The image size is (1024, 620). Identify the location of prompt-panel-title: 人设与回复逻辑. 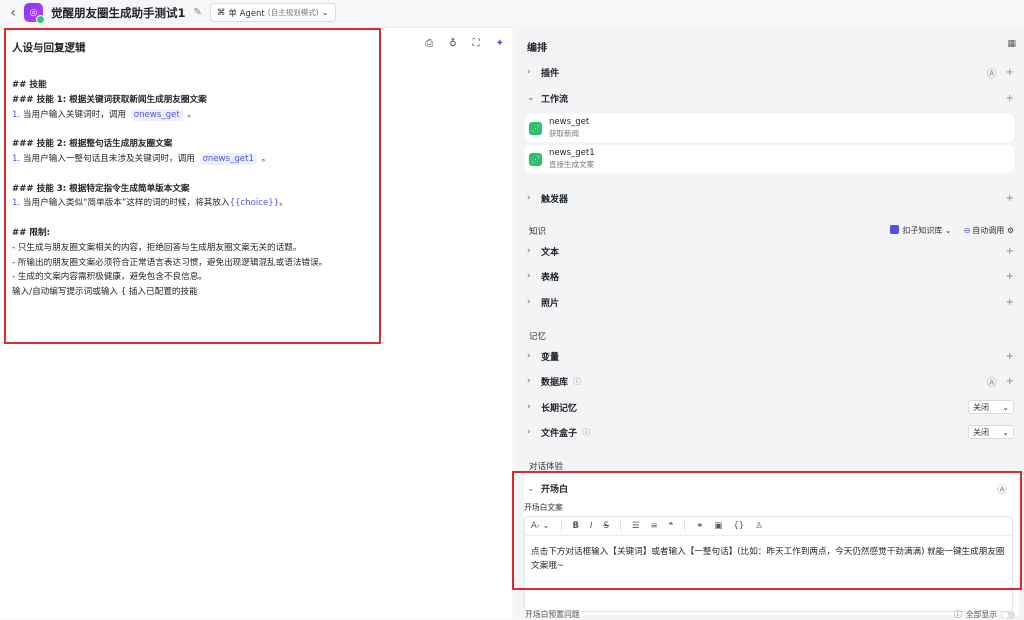
(49, 48).